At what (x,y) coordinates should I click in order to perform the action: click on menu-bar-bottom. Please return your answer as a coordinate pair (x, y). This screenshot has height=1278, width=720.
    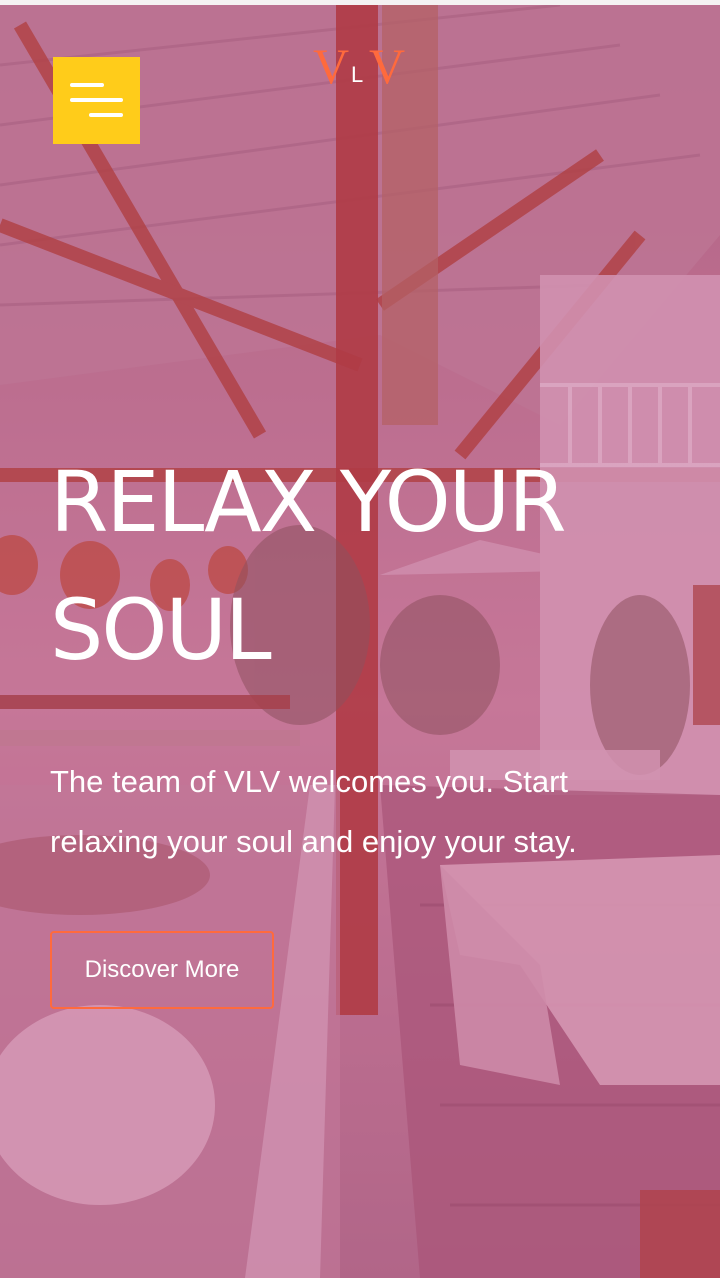
    Looking at the image, I should click on (106, 115).